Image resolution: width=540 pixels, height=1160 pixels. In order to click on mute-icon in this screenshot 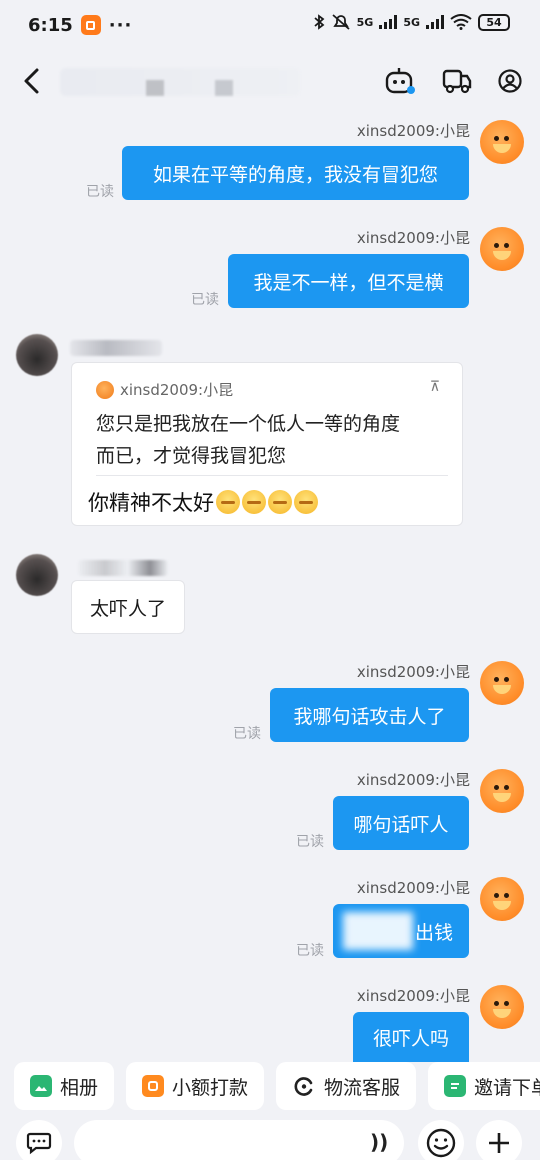, I will do `click(341, 22)`.